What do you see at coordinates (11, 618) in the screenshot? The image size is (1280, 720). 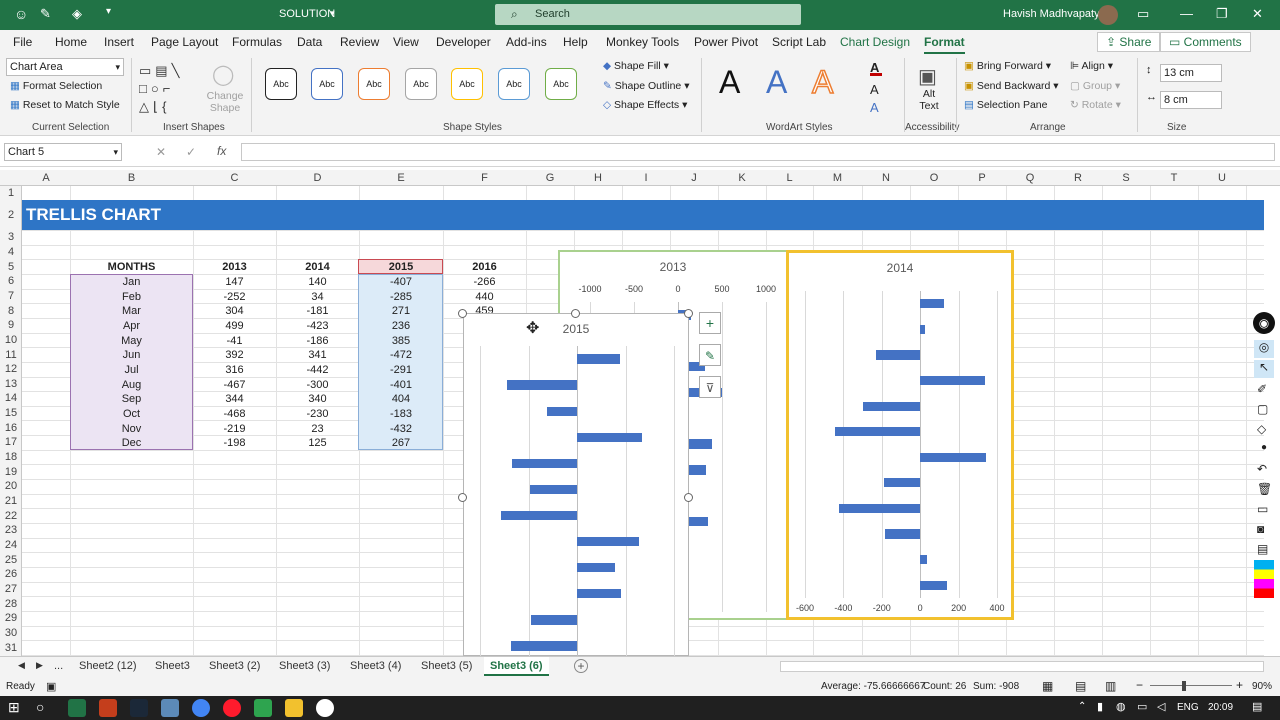 I see `row-header-29: 29` at bounding box center [11, 618].